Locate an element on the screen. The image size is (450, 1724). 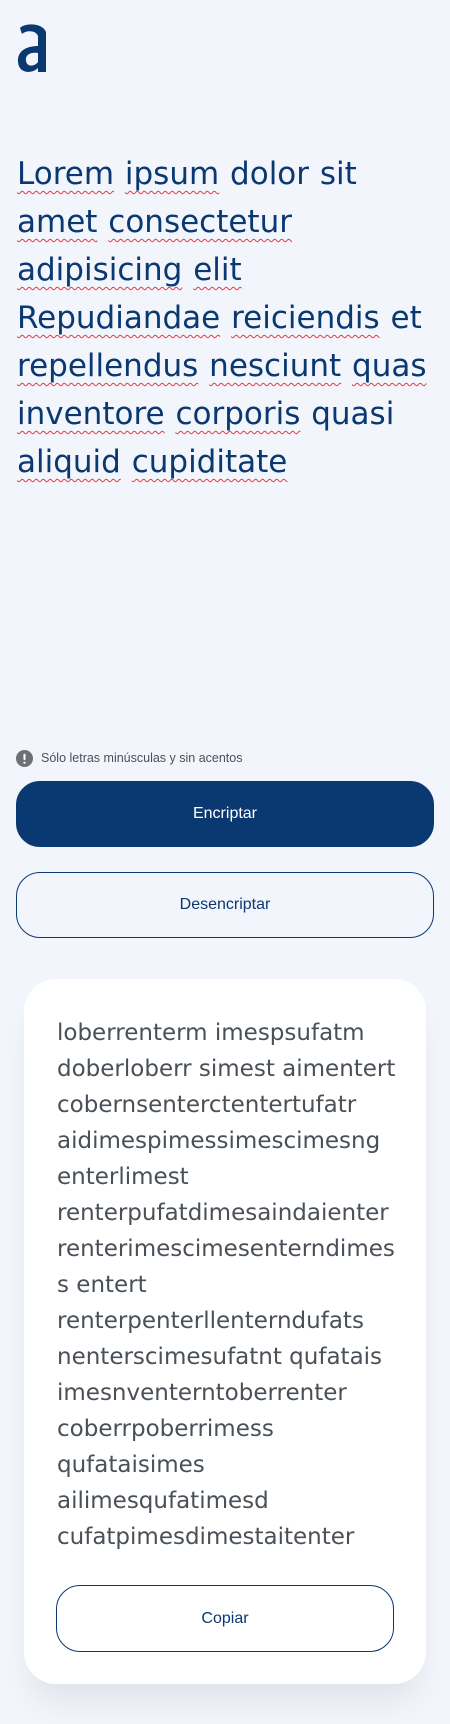
encrypt-button: Encriptar is located at coordinates (225, 814).